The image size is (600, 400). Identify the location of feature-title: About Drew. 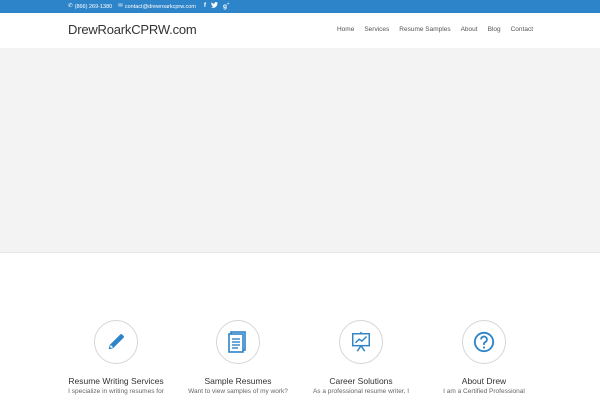
(484, 381).